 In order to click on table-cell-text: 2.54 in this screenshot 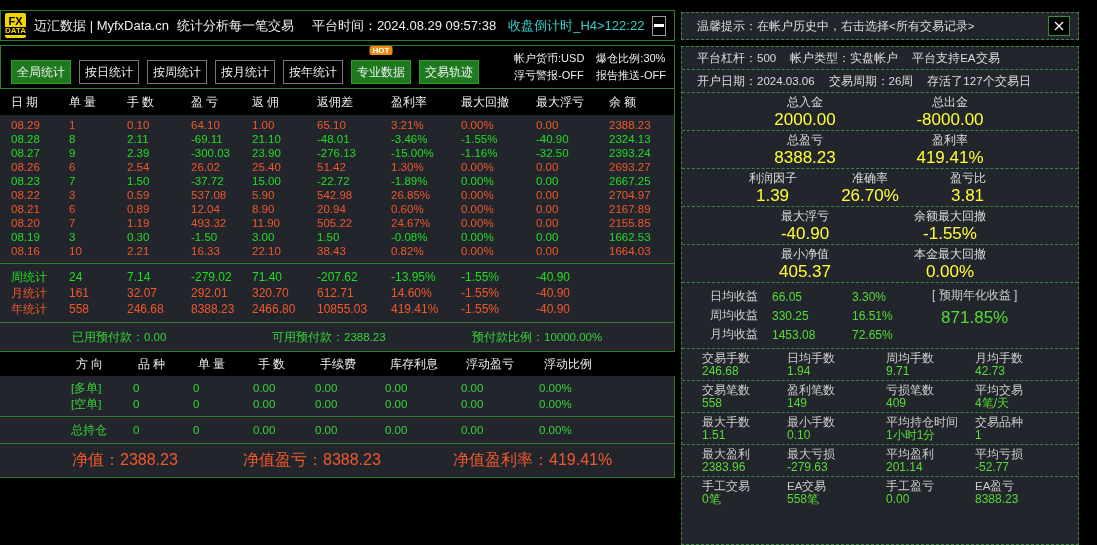, I will do `click(139, 167)`.